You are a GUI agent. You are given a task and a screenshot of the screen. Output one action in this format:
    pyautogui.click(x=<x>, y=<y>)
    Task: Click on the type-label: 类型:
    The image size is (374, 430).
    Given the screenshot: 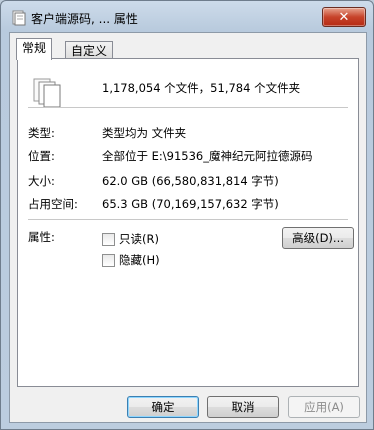 What is the action you would take?
    pyautogui.click(x=41, y=133)
    